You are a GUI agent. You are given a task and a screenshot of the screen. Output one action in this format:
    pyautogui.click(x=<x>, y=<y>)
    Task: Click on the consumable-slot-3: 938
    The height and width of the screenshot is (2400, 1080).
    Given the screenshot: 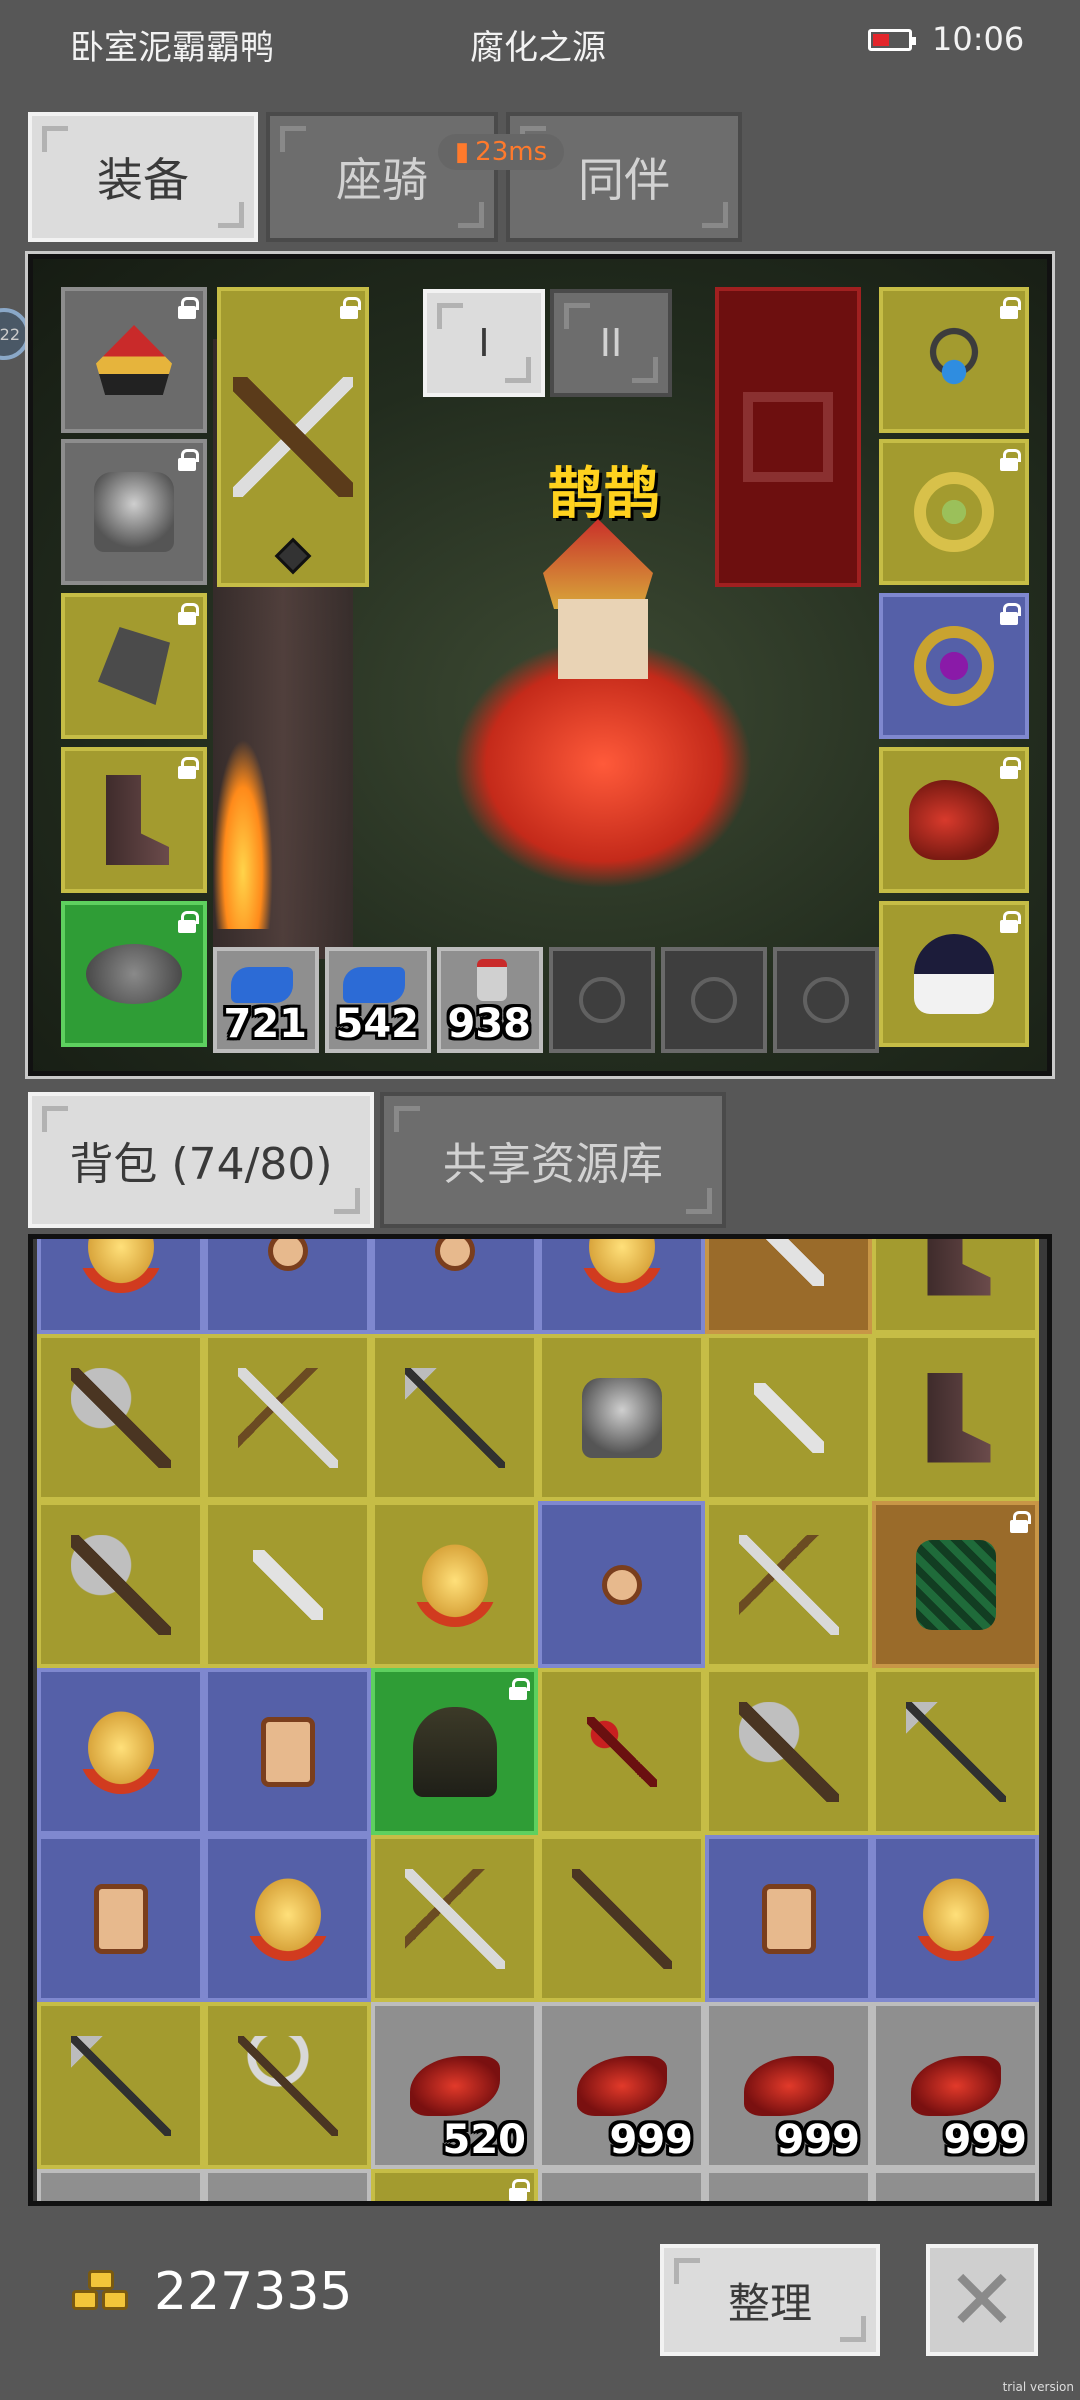 What is the action you would take?
    pyautogui.click(x=490, y=1000)
    